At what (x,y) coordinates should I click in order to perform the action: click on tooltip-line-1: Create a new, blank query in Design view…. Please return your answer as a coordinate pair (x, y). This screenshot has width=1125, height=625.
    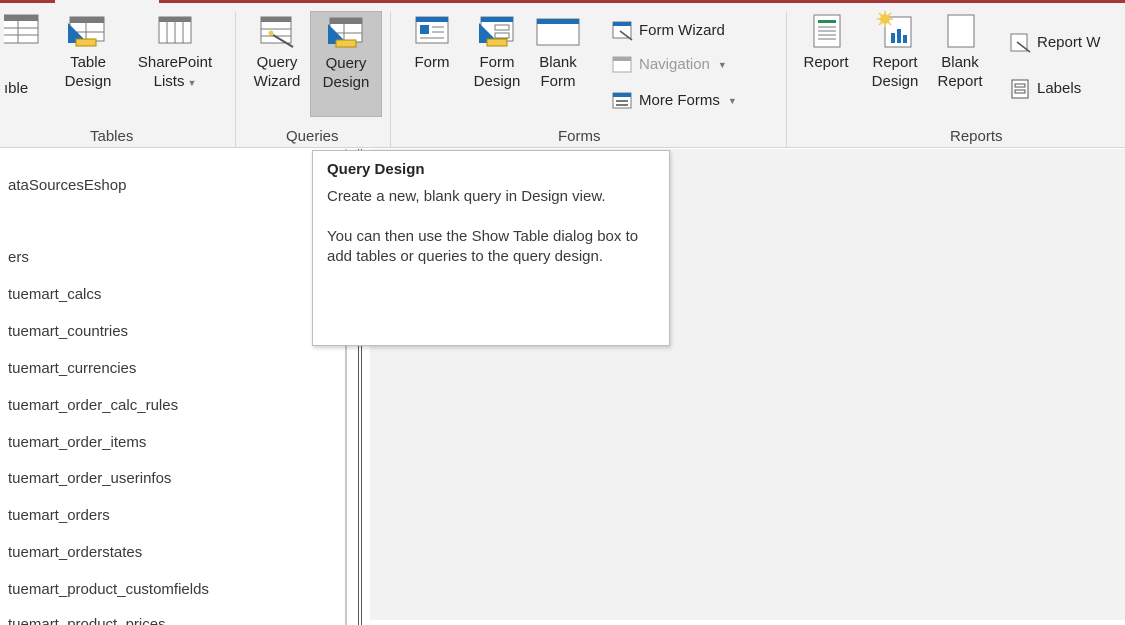
    Looking at the image, I should click on (466, 196).